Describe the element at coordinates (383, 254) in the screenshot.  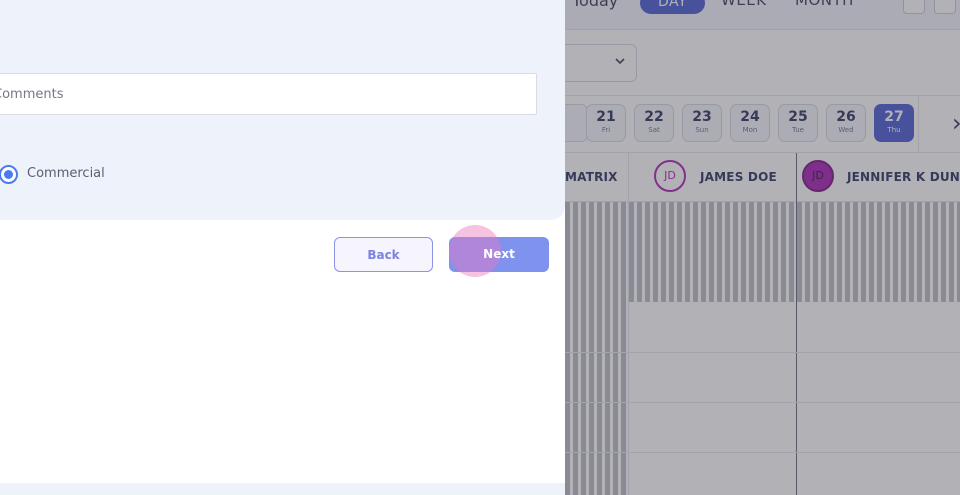
I see `back-button: Back` at that location.